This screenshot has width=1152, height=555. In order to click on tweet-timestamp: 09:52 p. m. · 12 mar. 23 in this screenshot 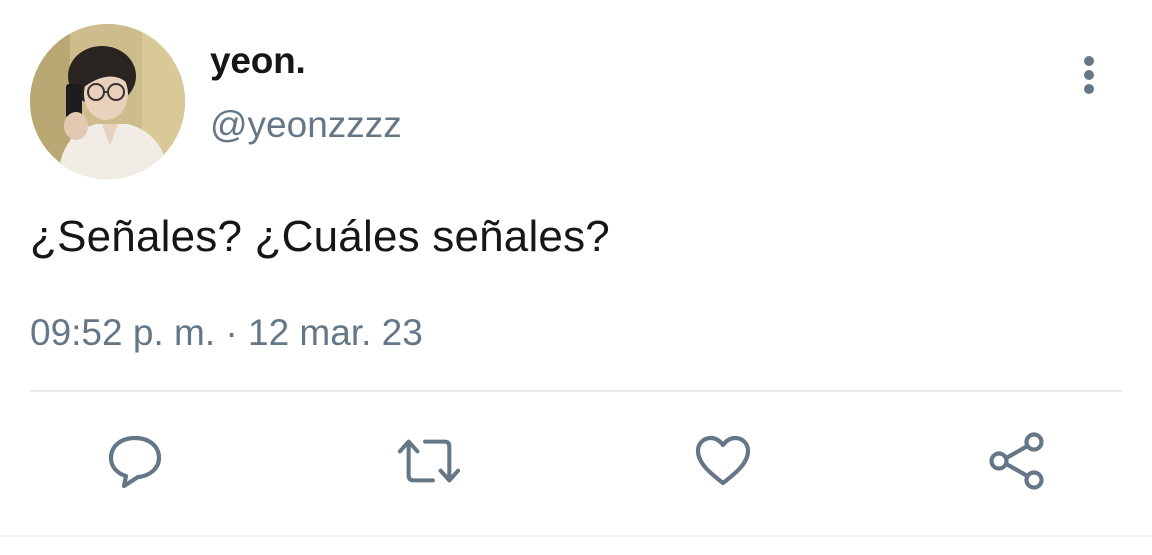, I will do `click(226, 333)`.